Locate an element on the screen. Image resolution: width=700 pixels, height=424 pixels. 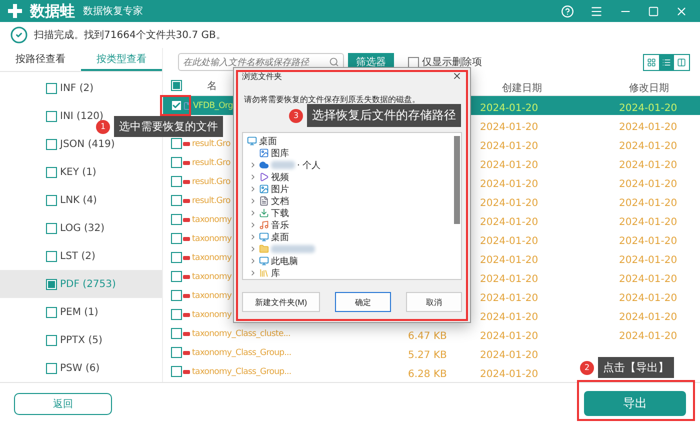
folder-tree-item: 图库 is located at coordinates (274, 153).